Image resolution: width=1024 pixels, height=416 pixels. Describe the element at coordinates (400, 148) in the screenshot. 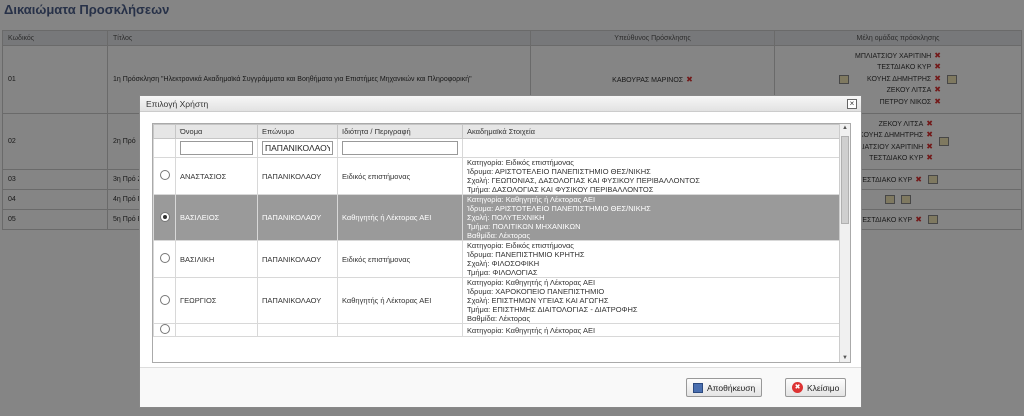

I see `filter-role-input` at that location.